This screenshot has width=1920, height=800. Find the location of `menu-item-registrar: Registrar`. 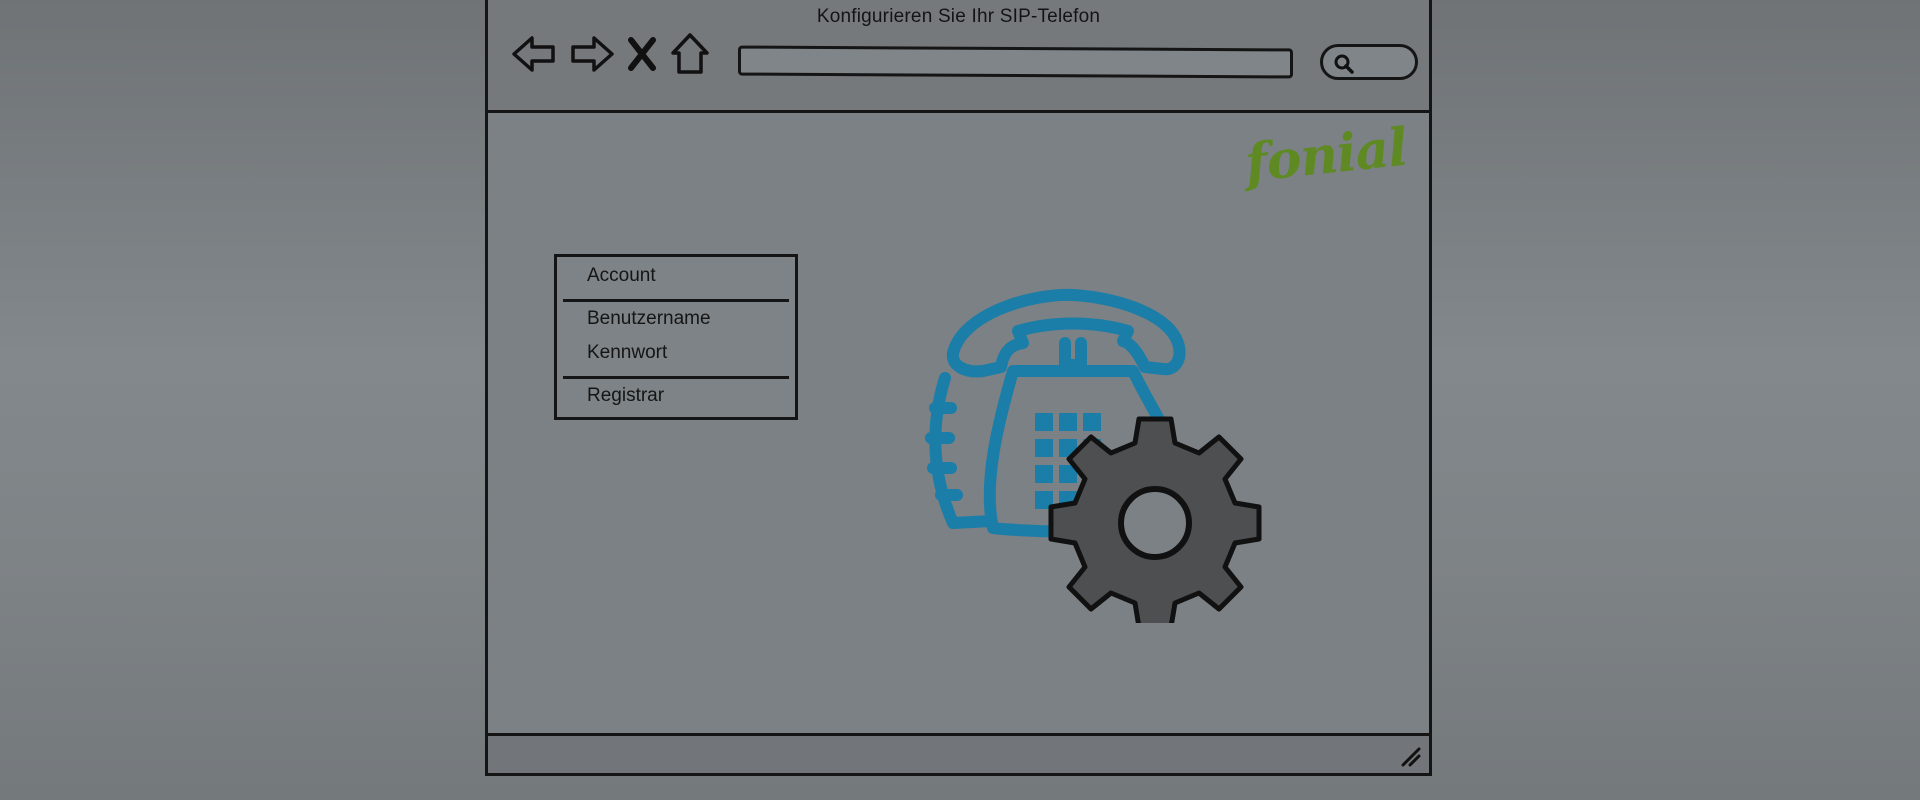

menu-item-registrar: Registrar is located at coordinates (625, 396).